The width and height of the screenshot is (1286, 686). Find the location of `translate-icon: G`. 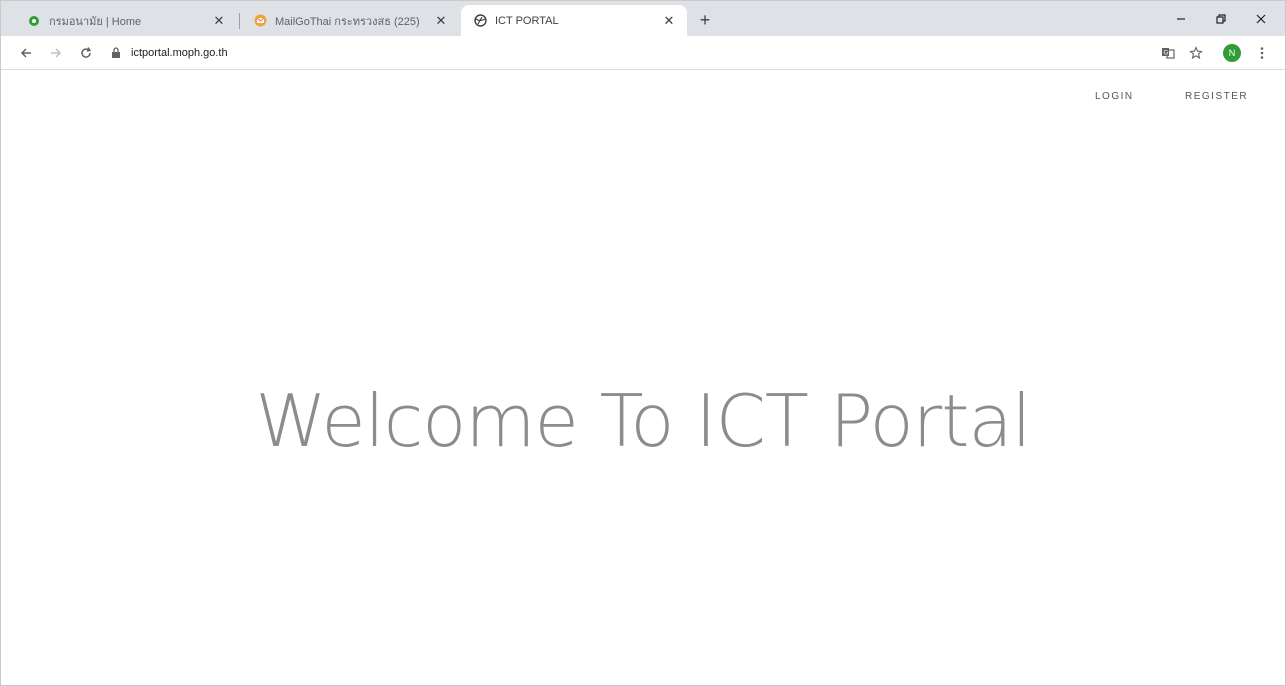

translate-icon: G is located at coordinates (1168, 53).